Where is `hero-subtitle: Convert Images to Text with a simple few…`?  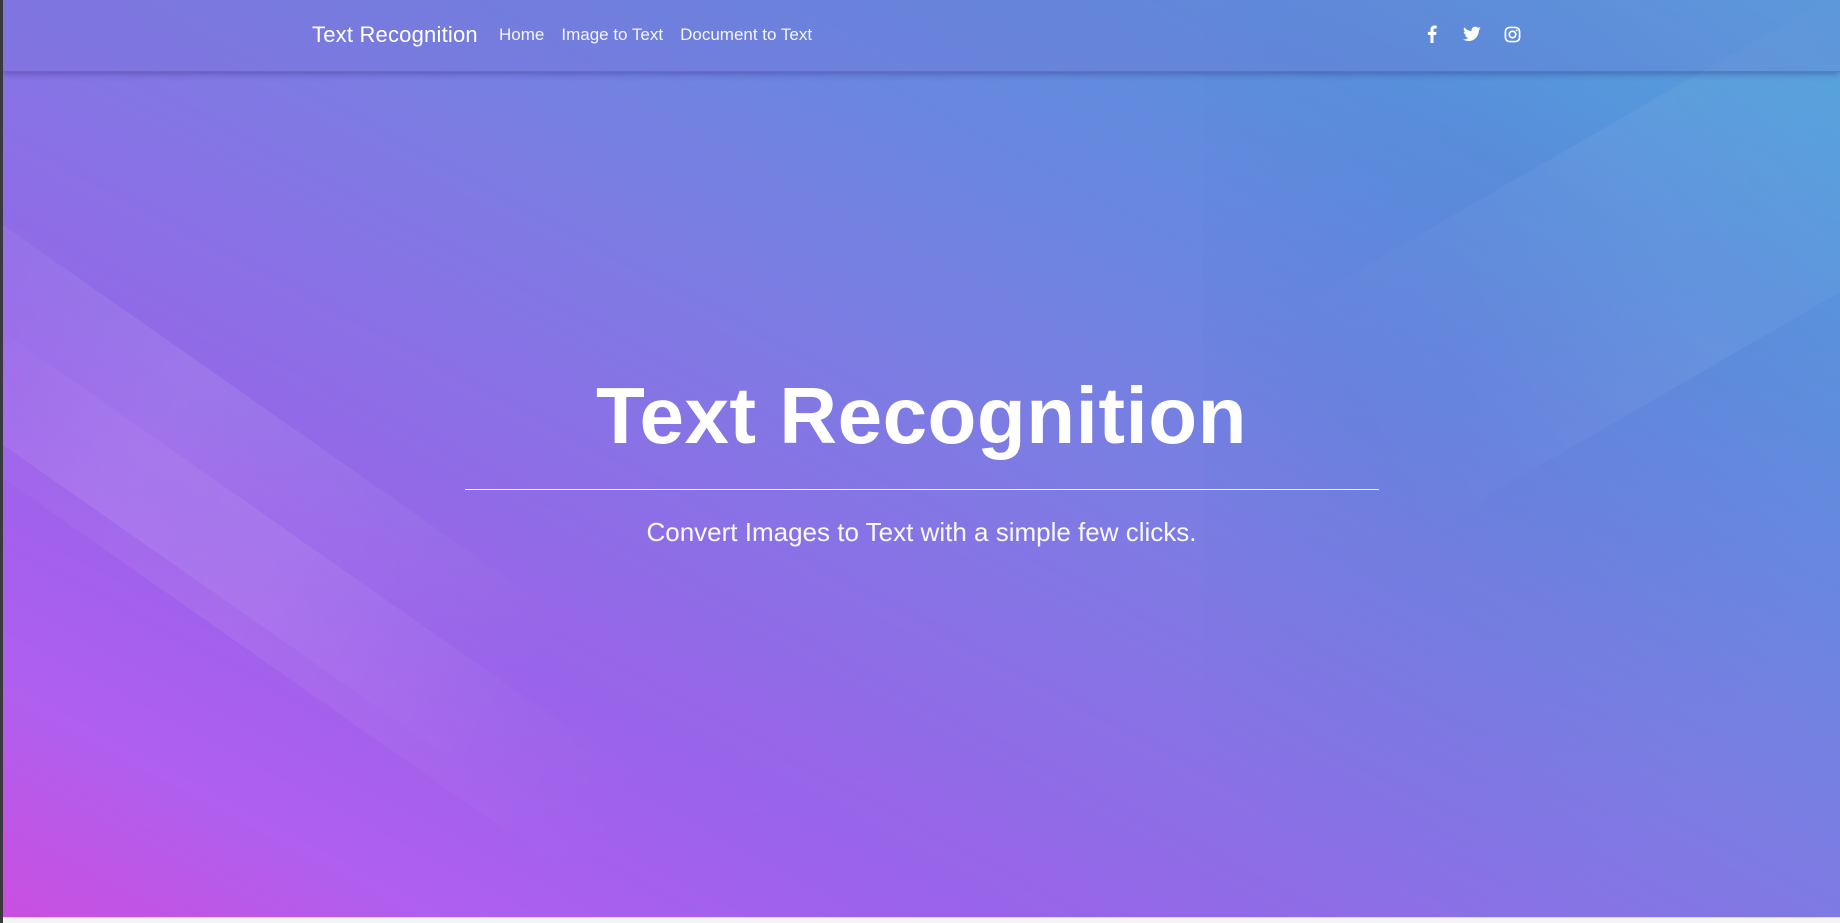
hero-subtitle: Convert Images to Text with a simple few… is located at coordinates (921, 532).